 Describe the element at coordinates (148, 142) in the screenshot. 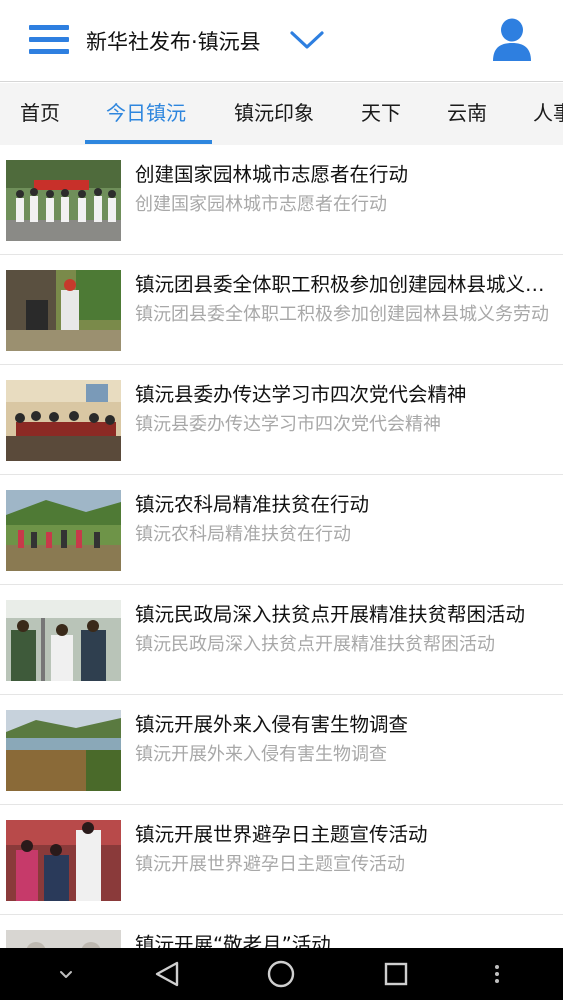

I see `active-tab-indicator` at that location.